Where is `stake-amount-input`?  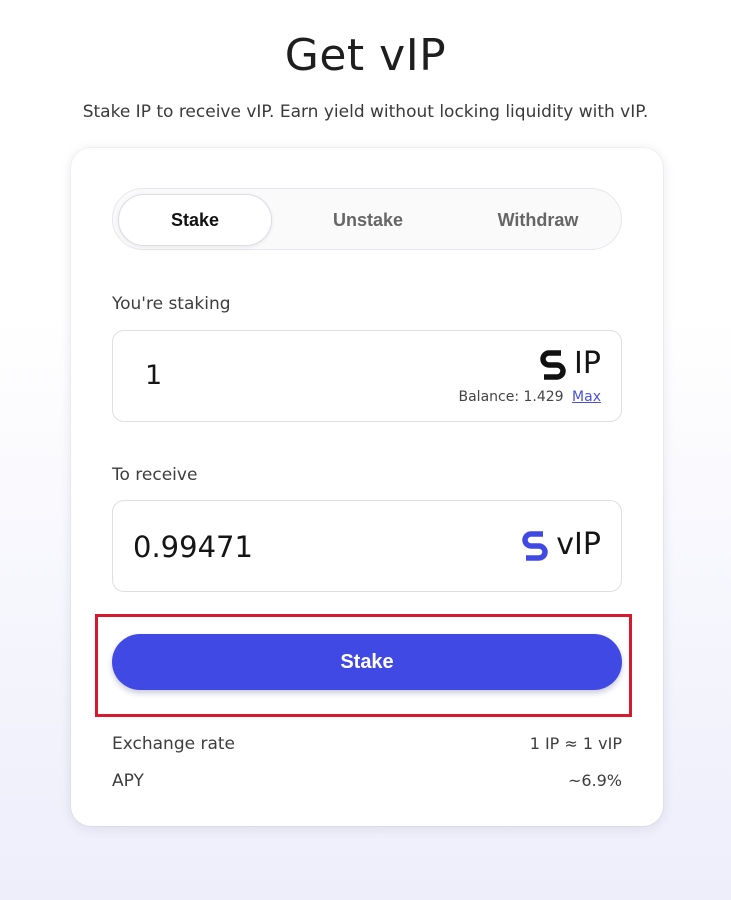 stake-amount-input is located at coordinates (295, 375).